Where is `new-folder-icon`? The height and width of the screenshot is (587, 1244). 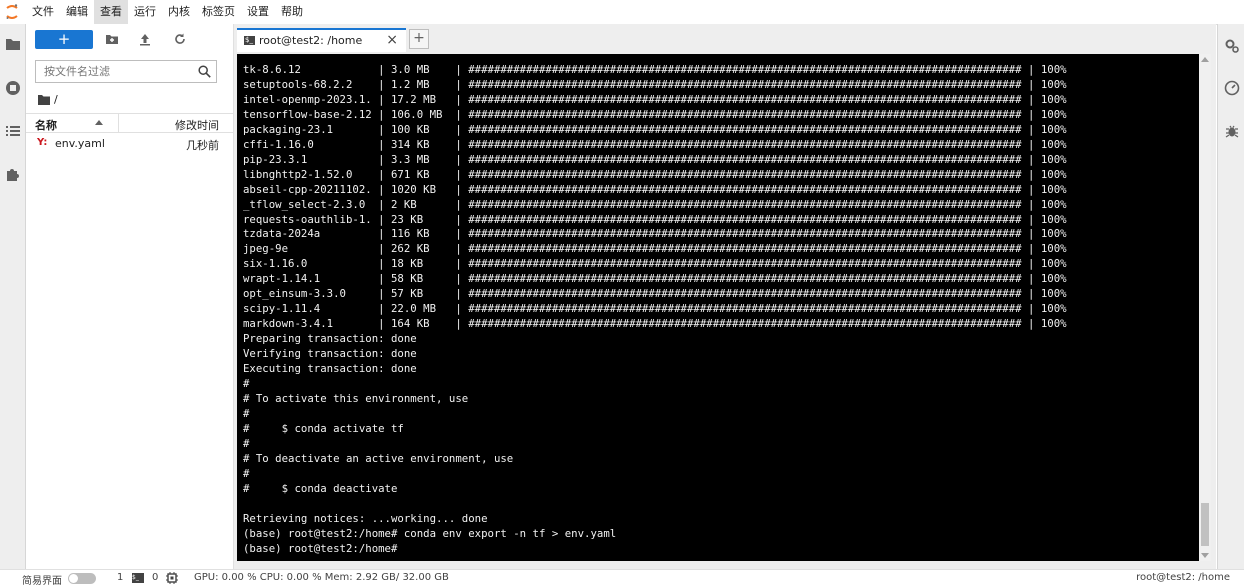
new-folder-icon is located at coordinates (112, 39).